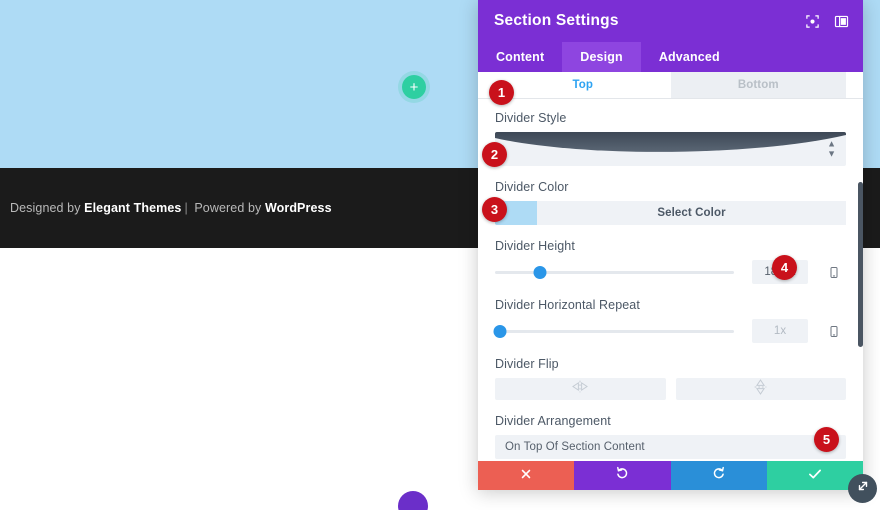  What do you see at coordinates (520, 57) in the screenshot?
I see `tab-content: Content` at bounding box center [520, 57].